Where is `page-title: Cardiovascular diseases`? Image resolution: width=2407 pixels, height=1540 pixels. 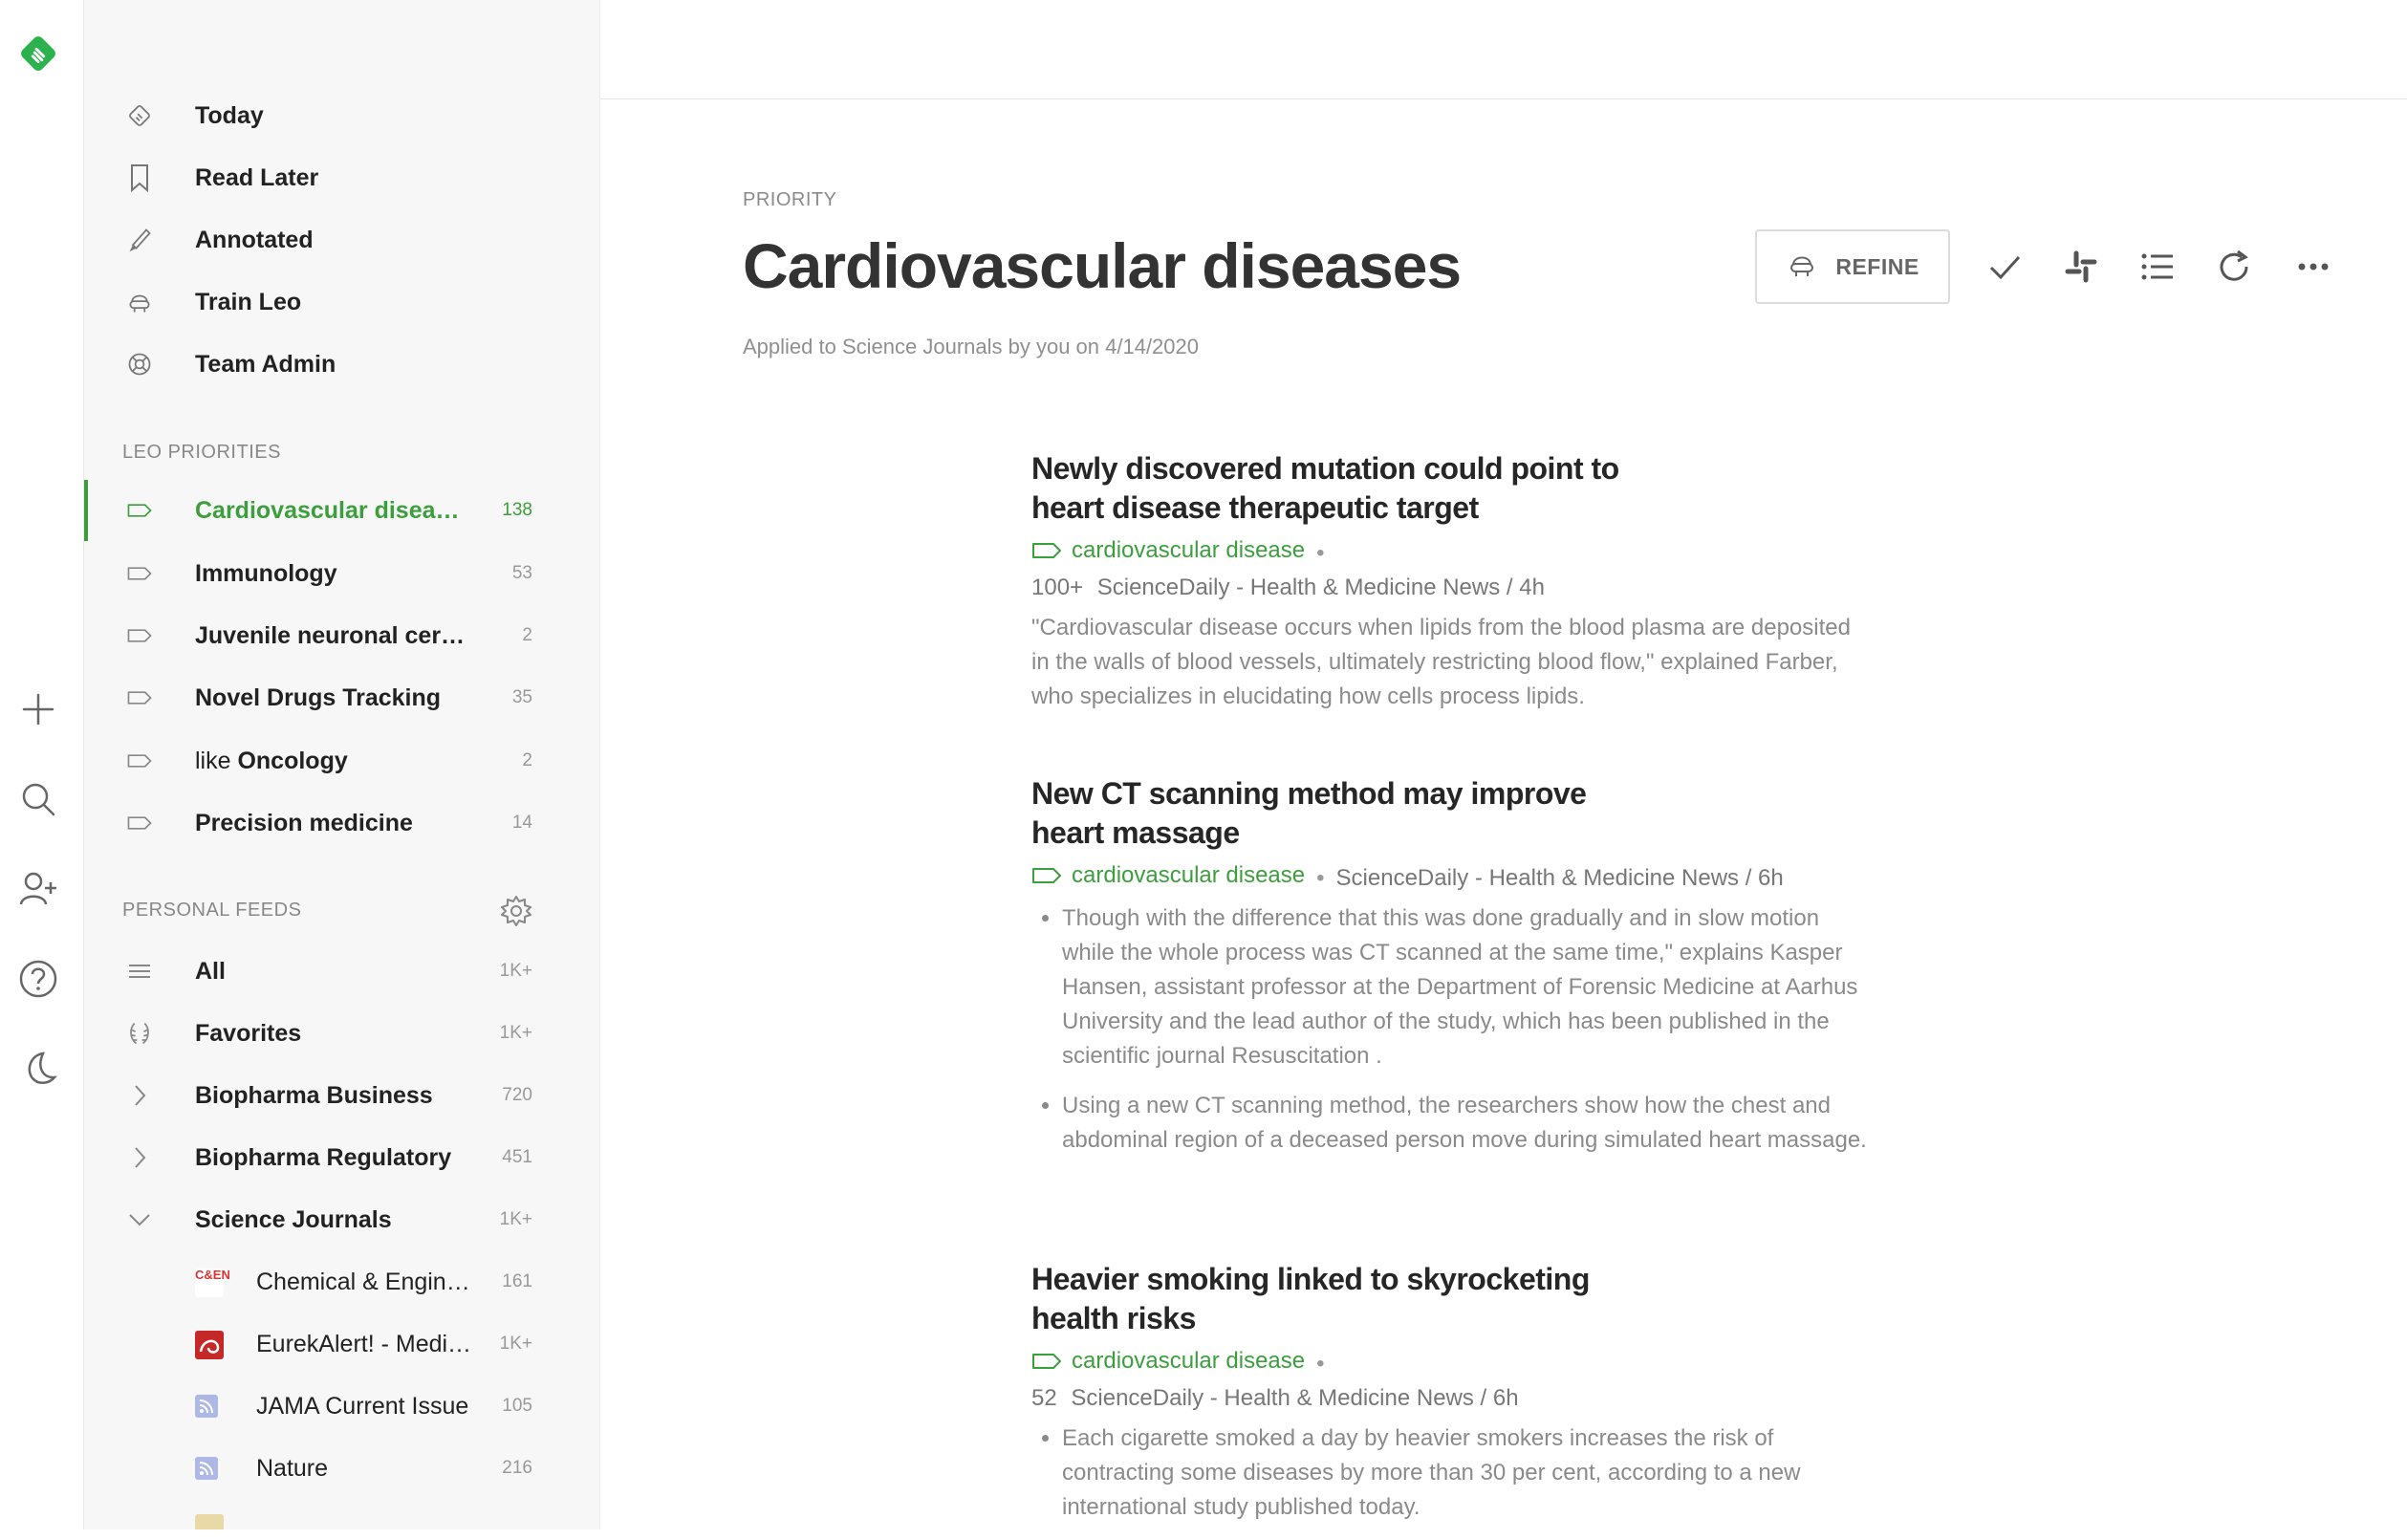 page-title: Cardiovascular diseases is located at coordinates (1103, 266).